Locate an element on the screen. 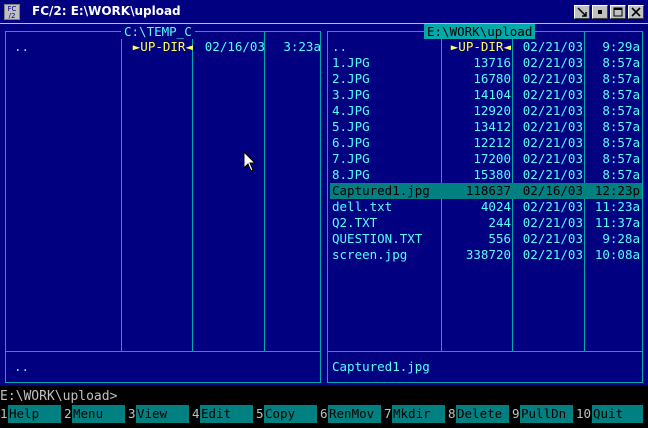 The height and width of the screenshot is (428, 648). file-row: 2.JPG 16780 02/21/03 8:57a is located at coordinates (486, 79).